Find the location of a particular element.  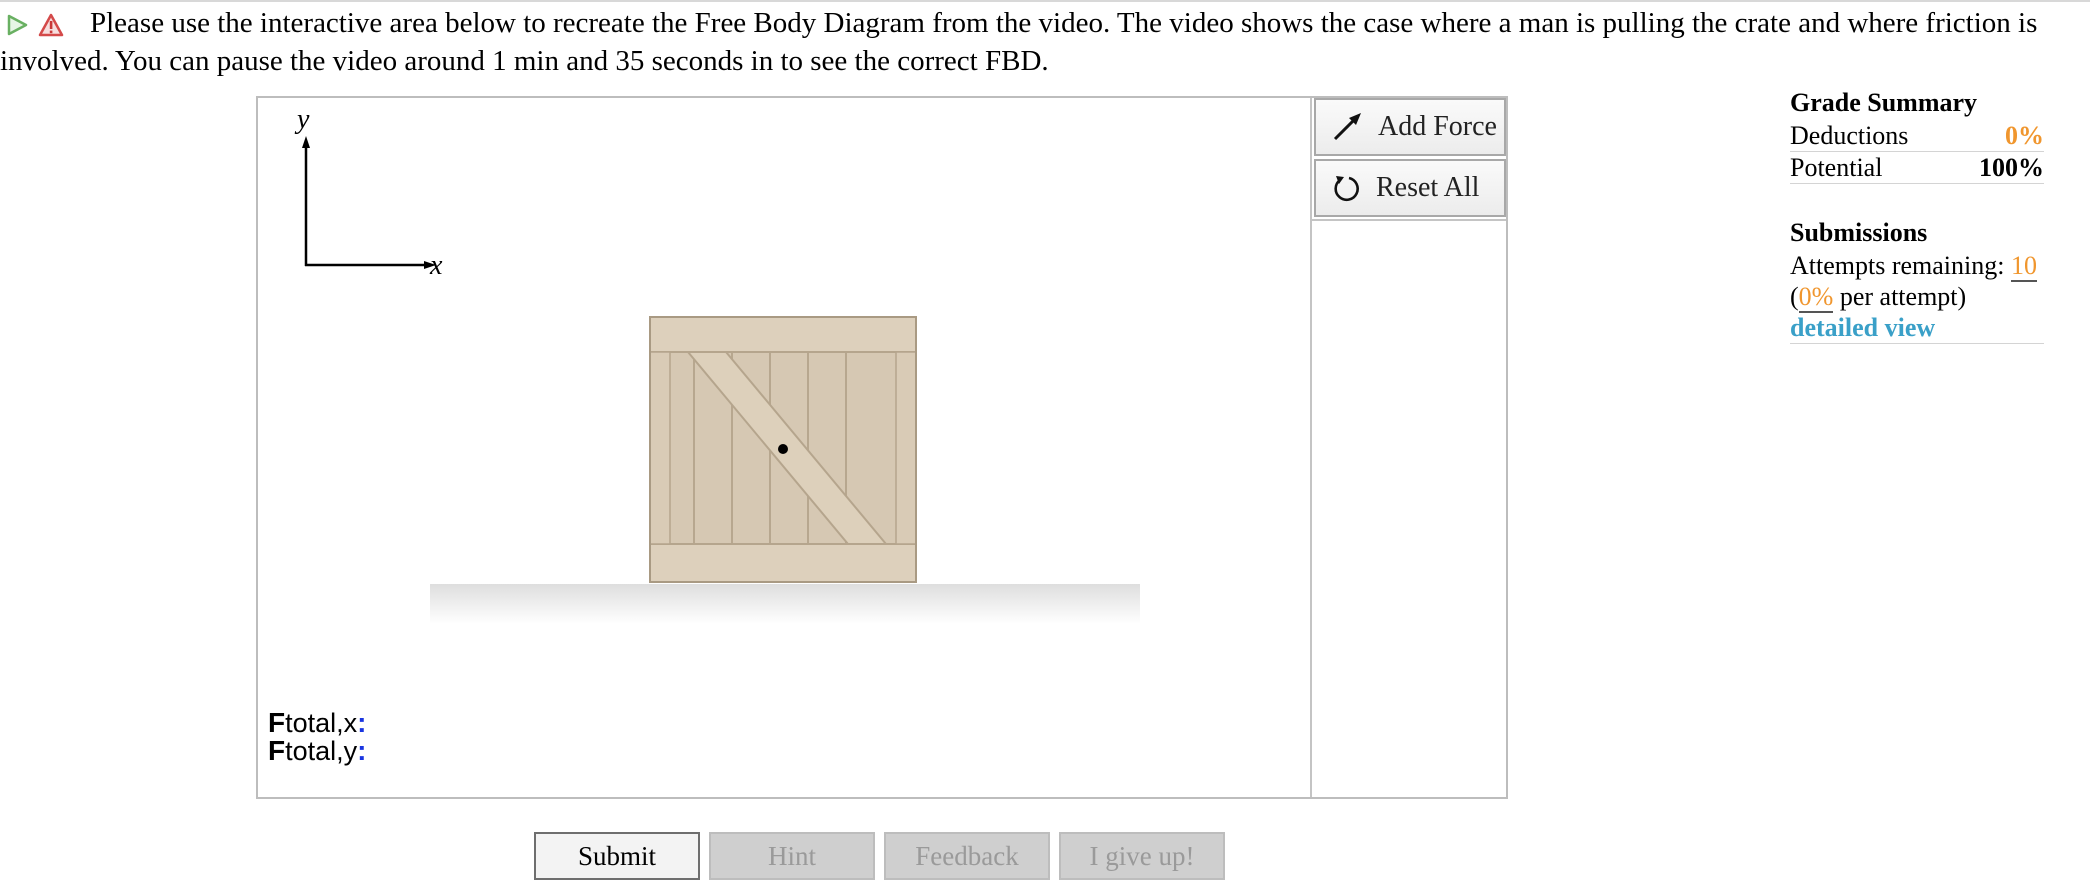

detailed-view-link: detailed view is located at coordinates (1862, 327).